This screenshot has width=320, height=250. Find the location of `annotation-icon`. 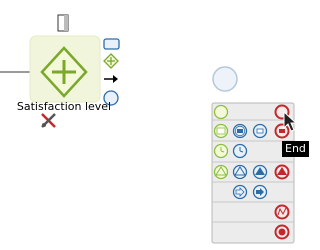

annotation-icon is located at coordinates (63, 23).